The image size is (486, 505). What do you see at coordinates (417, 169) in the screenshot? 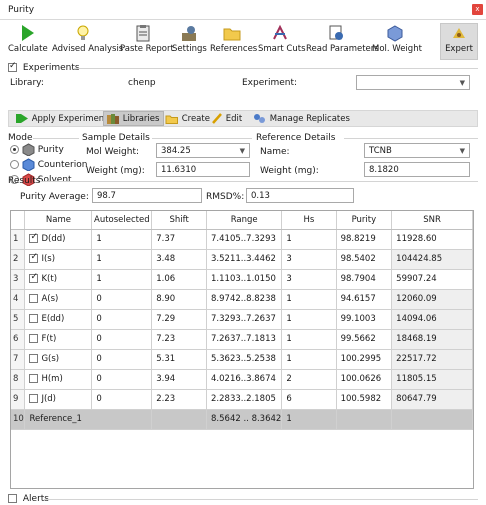
I see `reference-weight-input: 8.1820` at bounding box center [417, 169].